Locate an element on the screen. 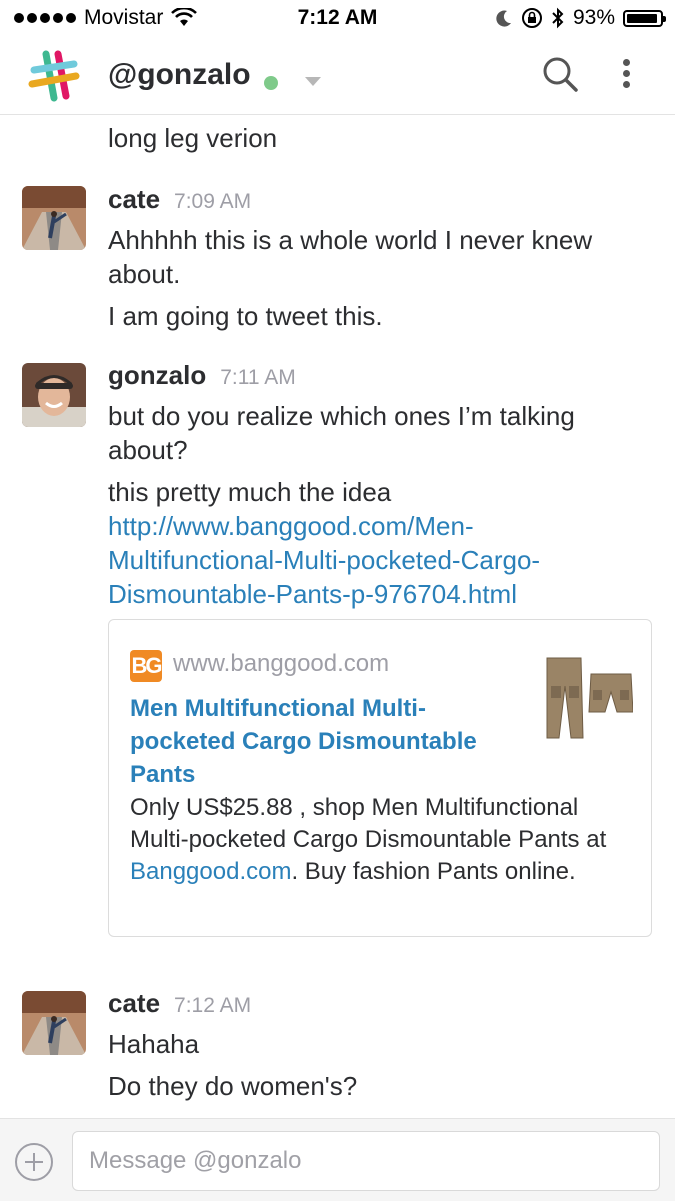 This screenshot has height=1201, width=675. message-composer is located at coordinates (337, 1159).